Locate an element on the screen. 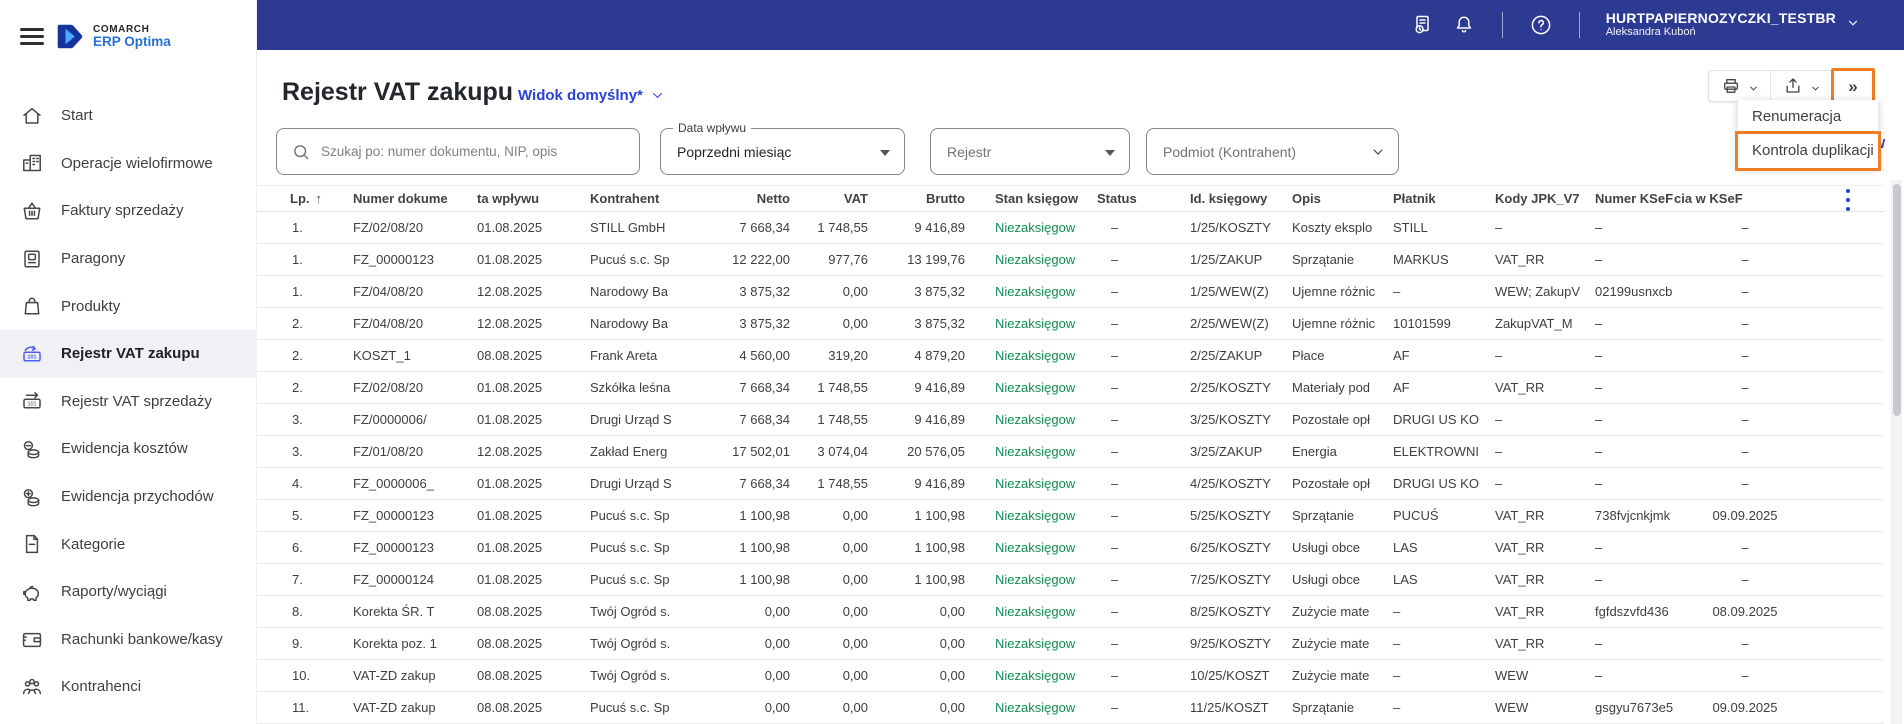 The width and height of the screenshot is (1904, 724). vertical-scrollbar is located at coordinates (1896, 452).